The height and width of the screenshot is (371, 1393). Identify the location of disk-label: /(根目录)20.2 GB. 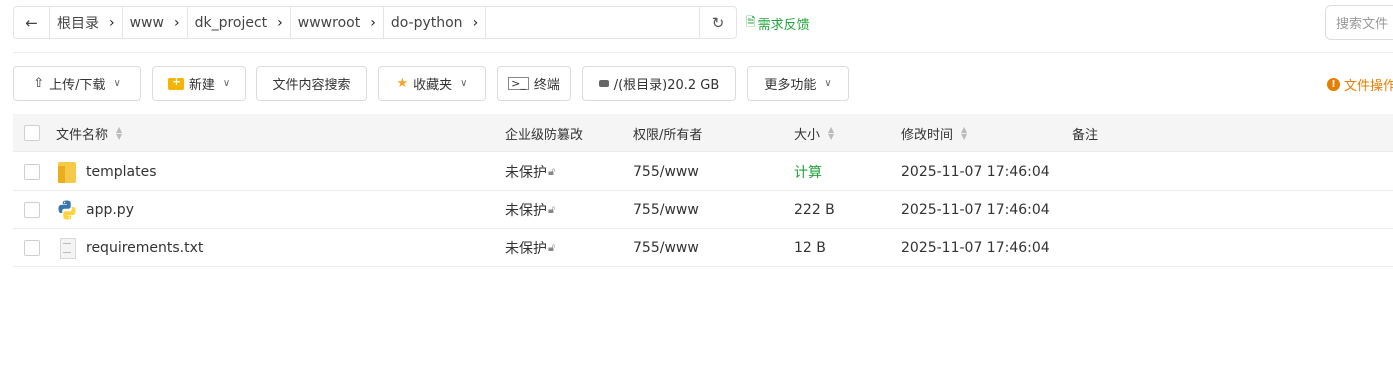
(666, 85).